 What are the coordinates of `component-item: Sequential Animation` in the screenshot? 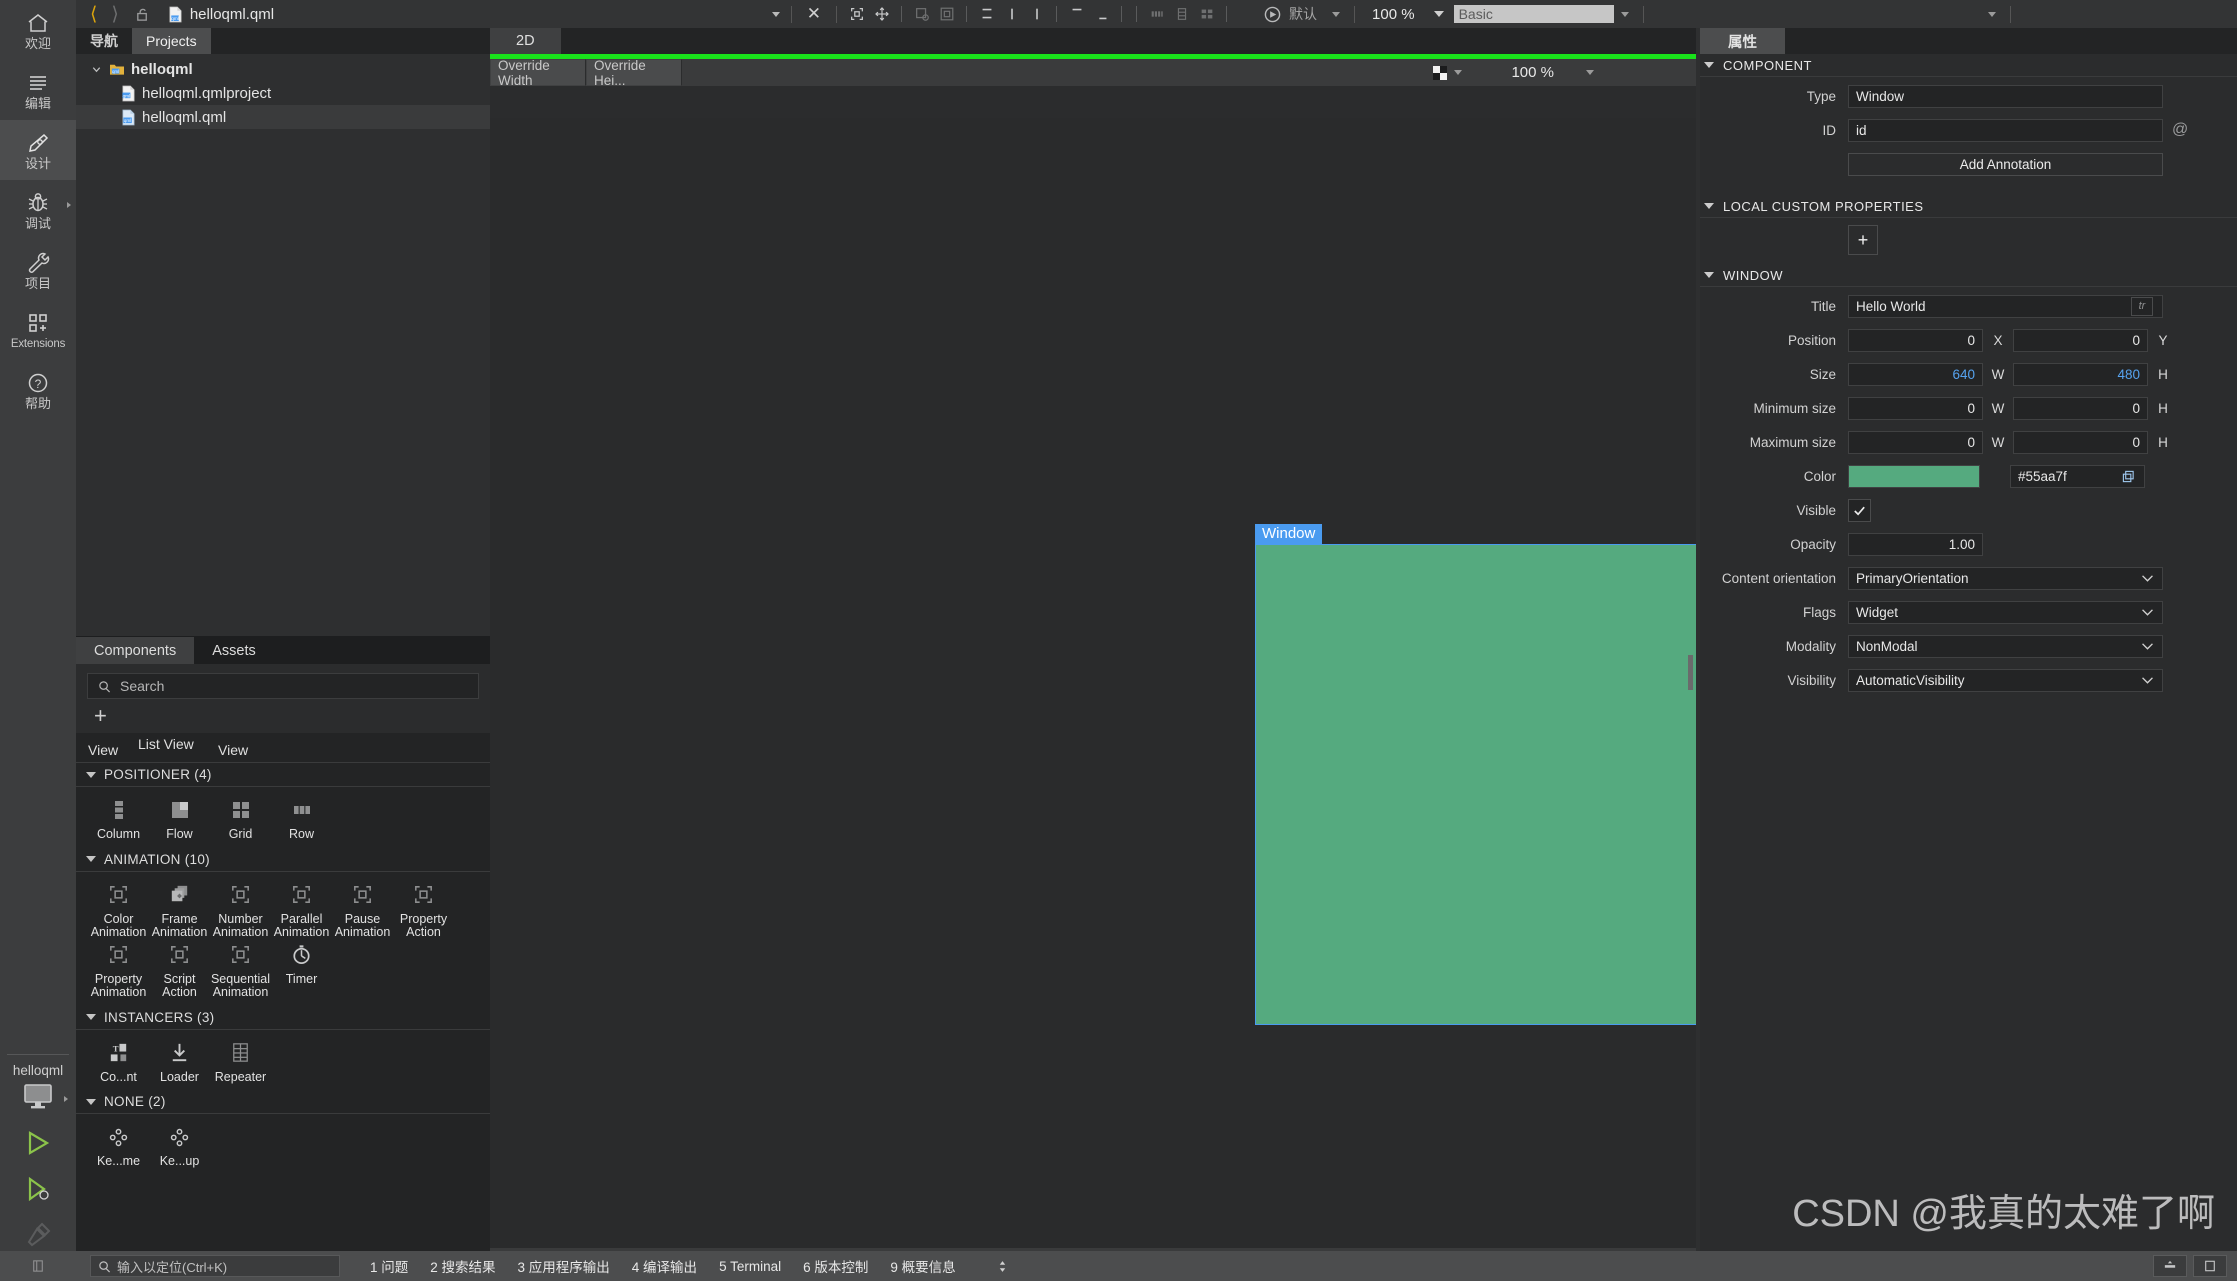 It's located at (240, 970).